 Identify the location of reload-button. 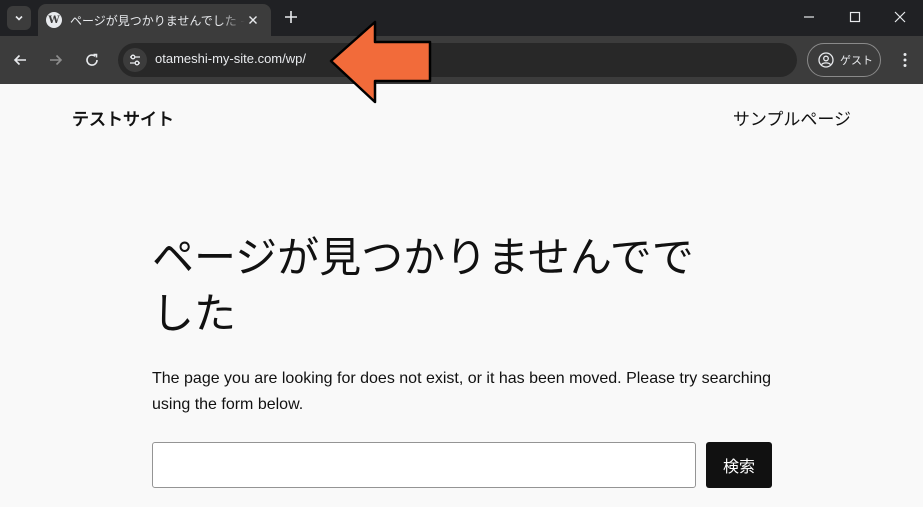
(92, 60).